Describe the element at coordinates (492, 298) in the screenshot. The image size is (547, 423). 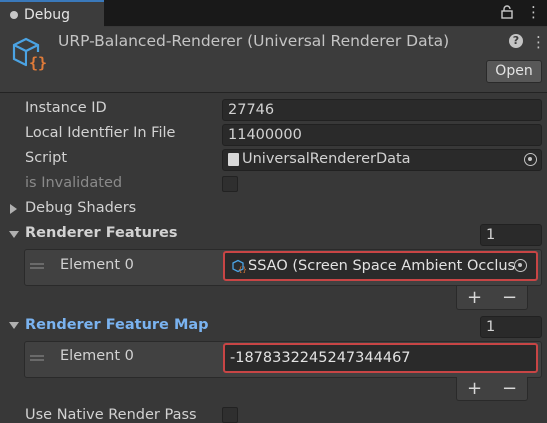
I see `renderer-features-list-footer: + −` at that location.